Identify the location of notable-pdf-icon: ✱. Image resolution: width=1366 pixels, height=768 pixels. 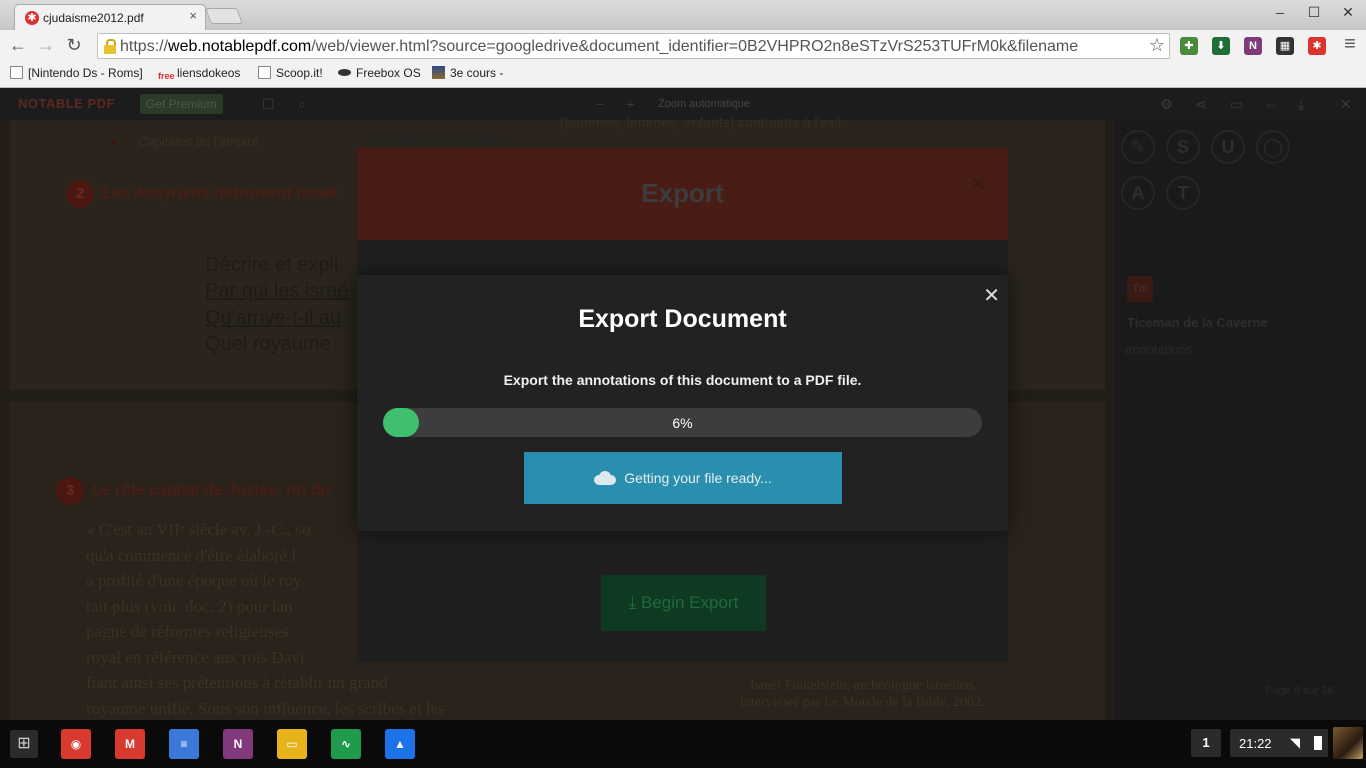
(1317, 46).